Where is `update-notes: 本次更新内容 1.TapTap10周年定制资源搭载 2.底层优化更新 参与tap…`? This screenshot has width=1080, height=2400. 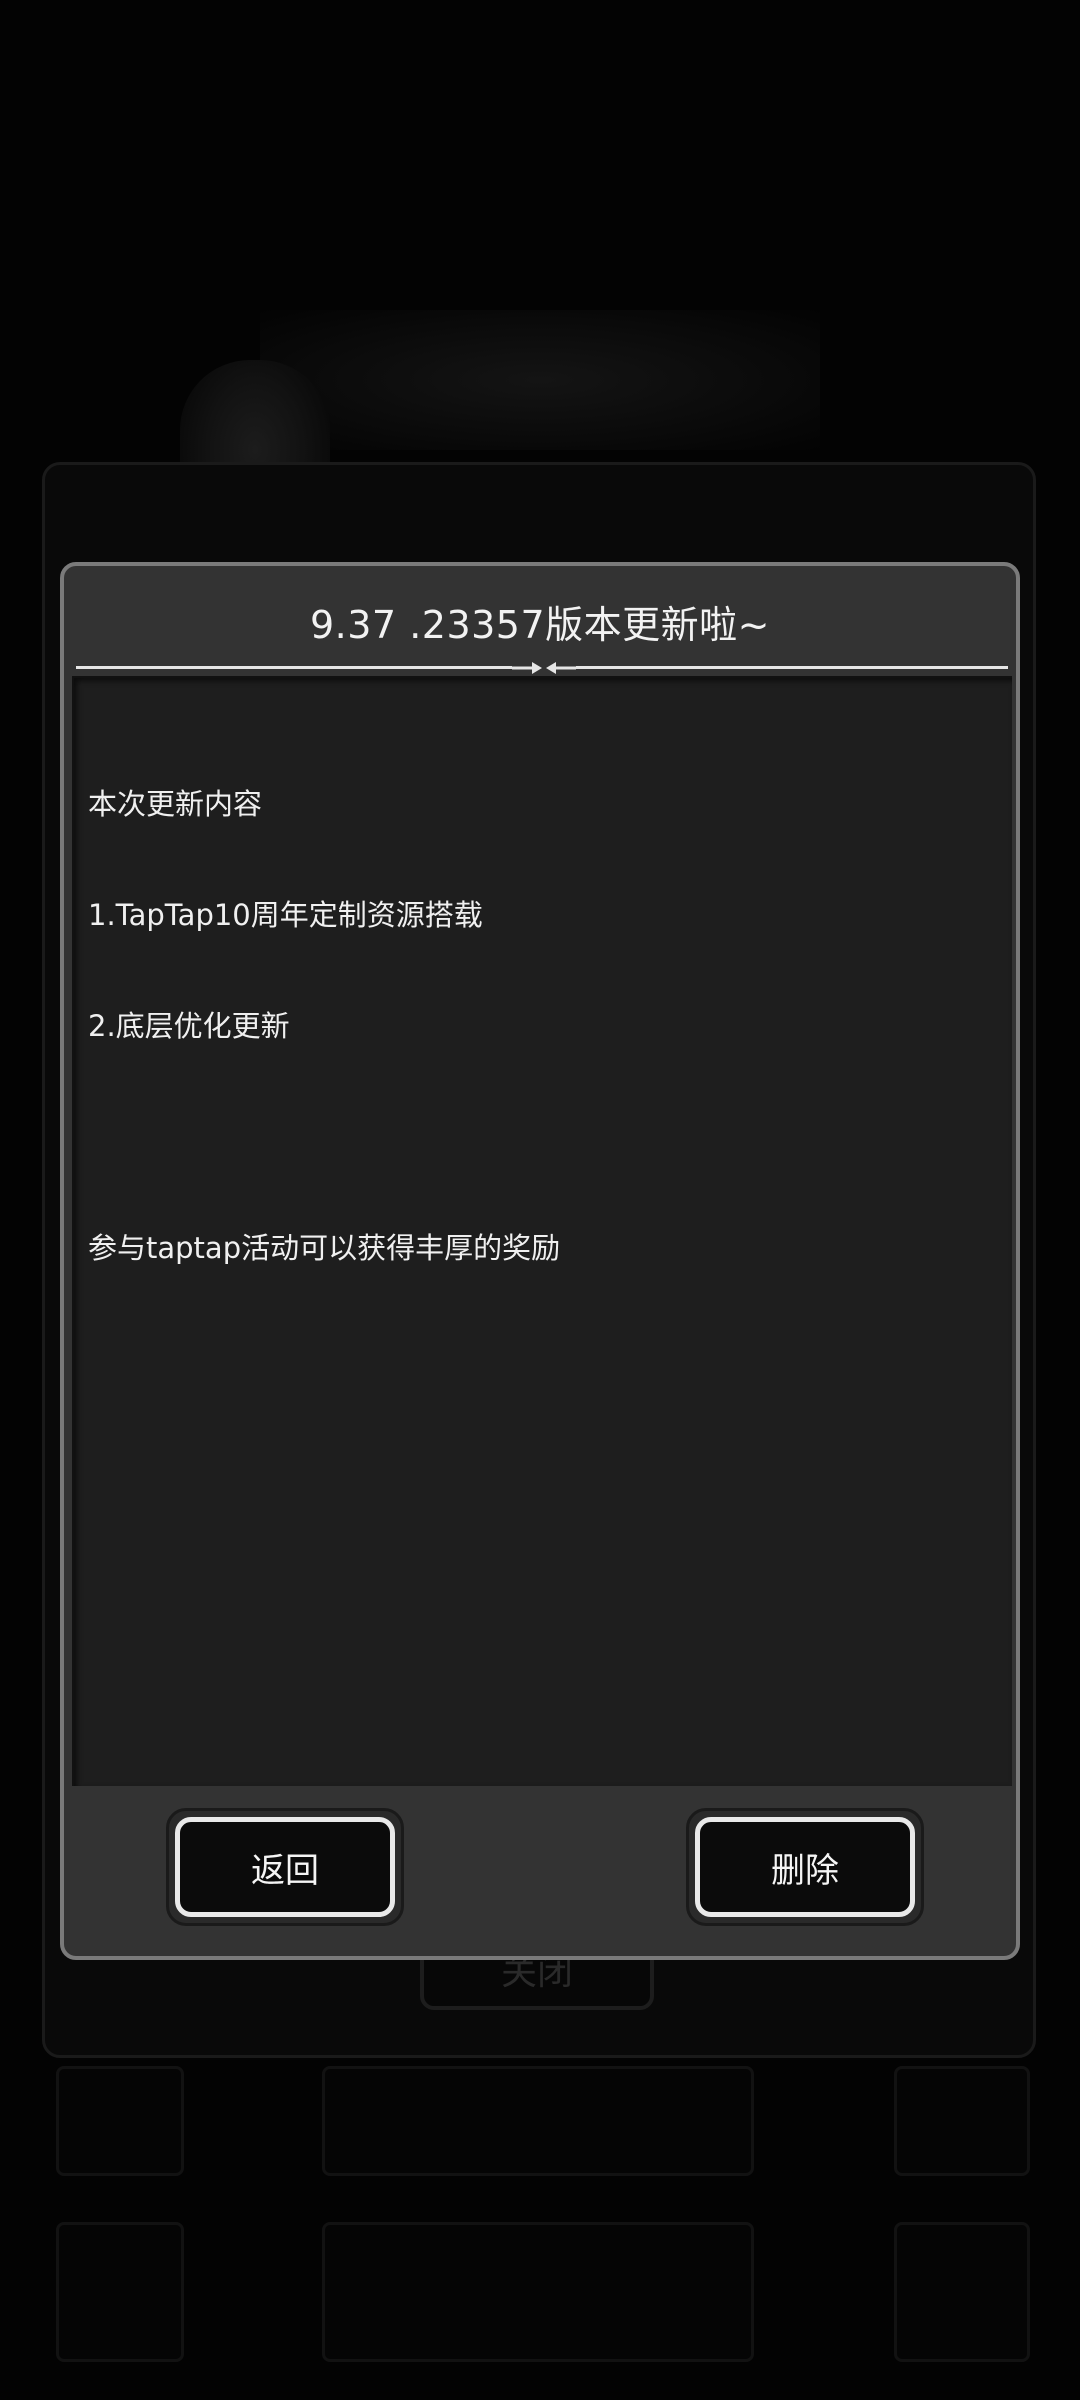
update-notes: 本次更新内容 1.TapTap10周年定制资源搭载 2.底层优化更新 参与tap… is located at coordinates (324, 1026).